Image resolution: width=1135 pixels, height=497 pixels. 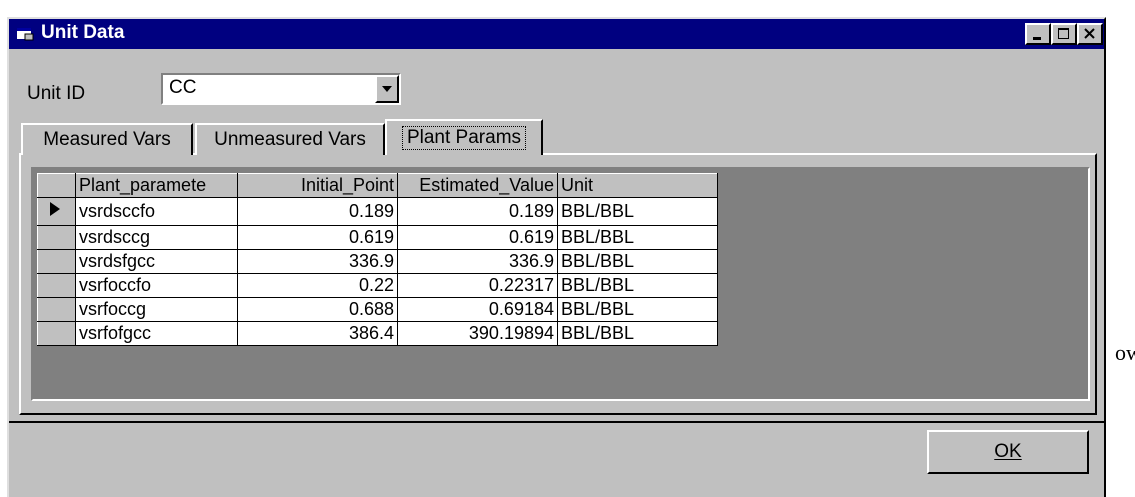 I want to click on background-text: ow, so click(x=1125, y=352).